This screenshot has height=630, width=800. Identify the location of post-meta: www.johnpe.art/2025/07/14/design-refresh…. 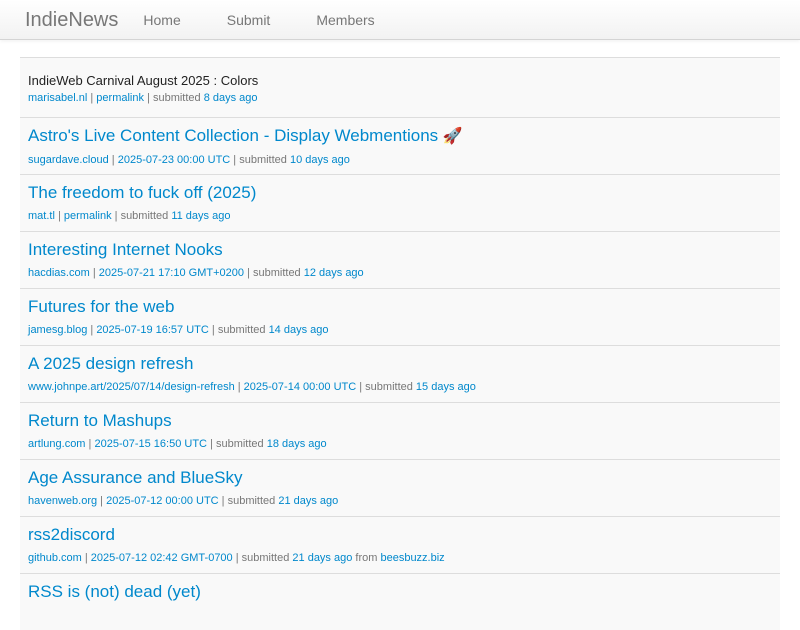
(400, 387).